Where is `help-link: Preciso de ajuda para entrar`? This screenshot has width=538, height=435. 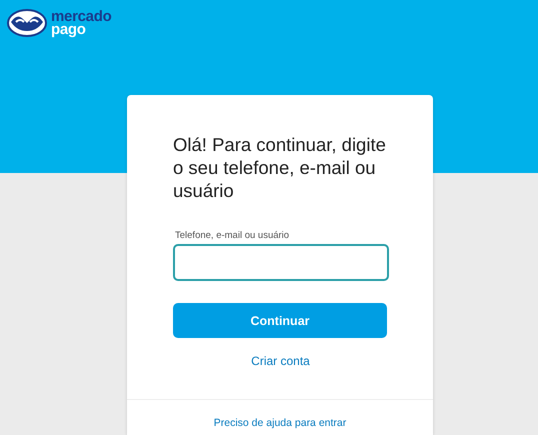 help-link: Preciso de ajuda para entrar is located at coordinates (280, 423).